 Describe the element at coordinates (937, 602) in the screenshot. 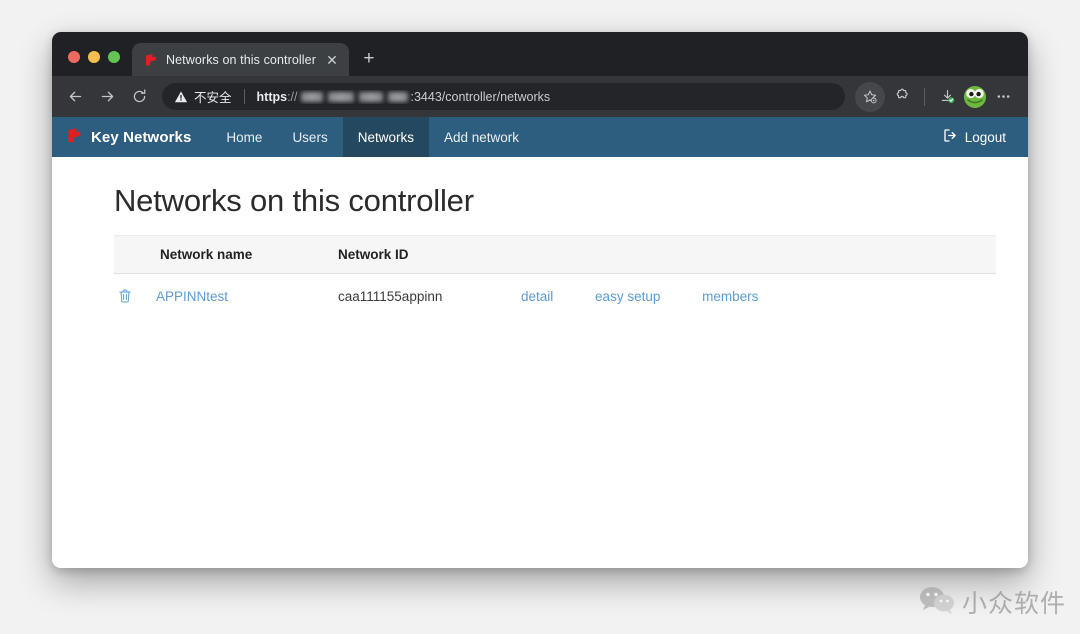

I see `wechat-icon` at that location.